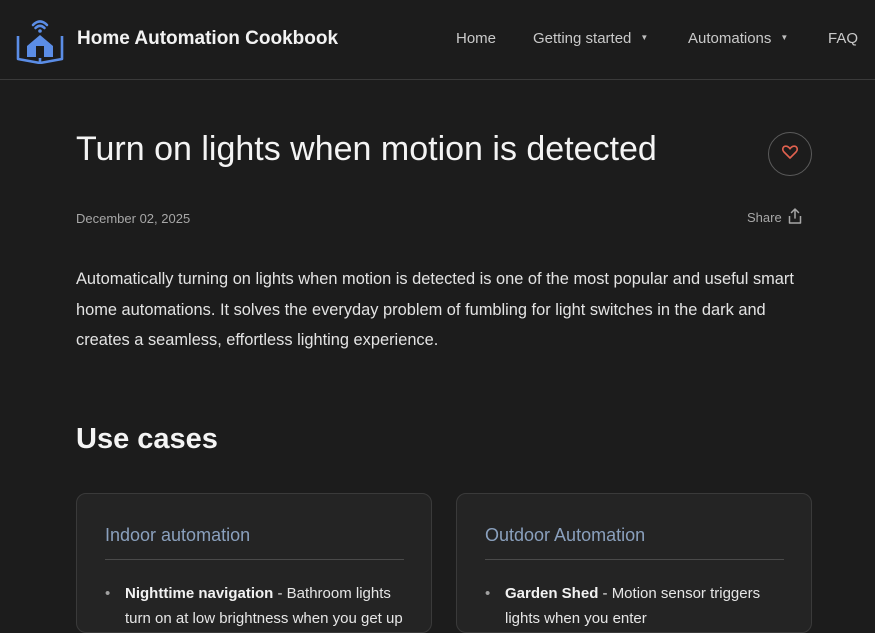  I want to click on main-nav: Home Getting started ▼ Automations ▼ FAQ, so click(437, 42).